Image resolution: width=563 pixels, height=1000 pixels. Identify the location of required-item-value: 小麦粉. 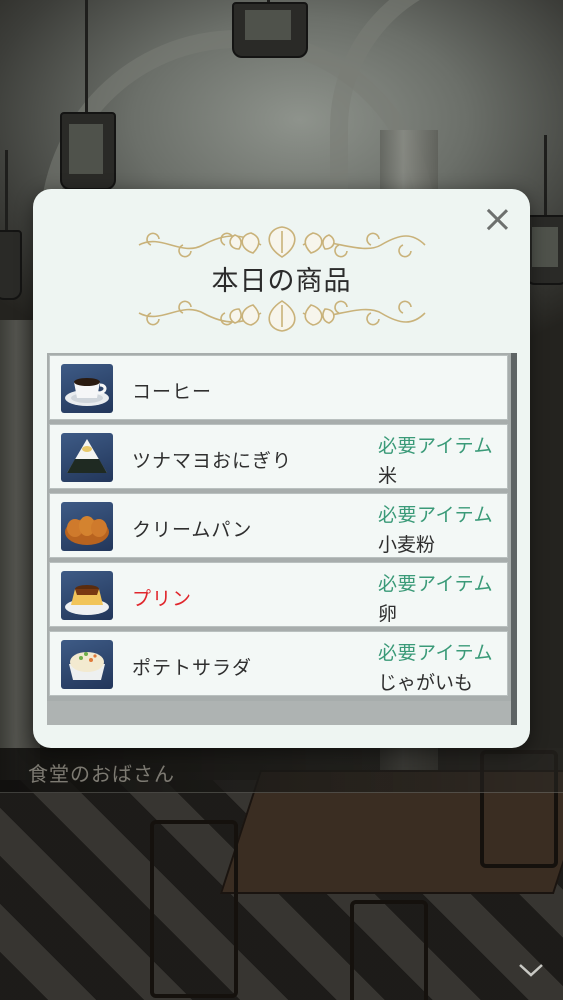
(407, 545).